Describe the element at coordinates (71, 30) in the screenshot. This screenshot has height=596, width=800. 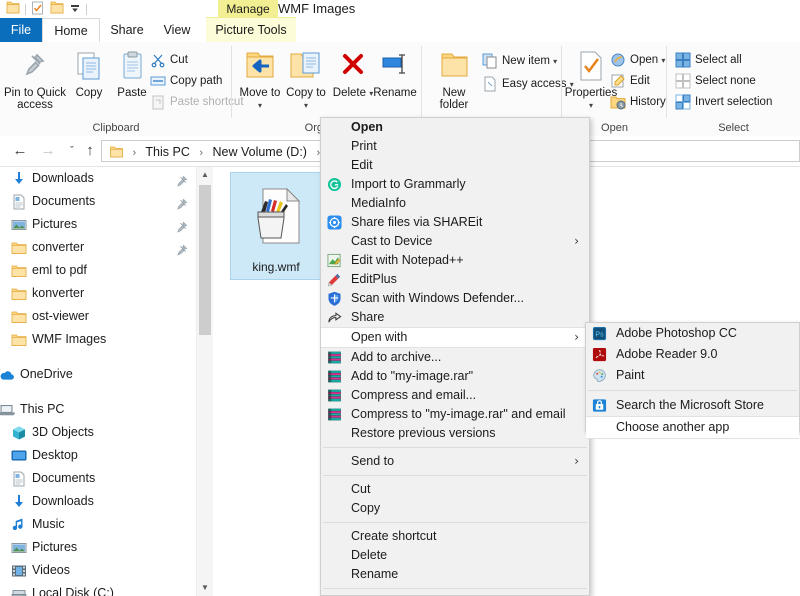
I see `tab-home: Home` at that location.